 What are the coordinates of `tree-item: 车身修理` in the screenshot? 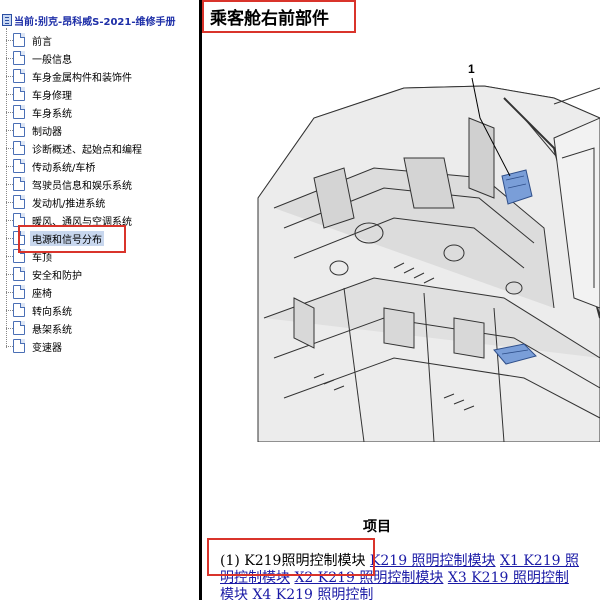 It's located at (37, 94).